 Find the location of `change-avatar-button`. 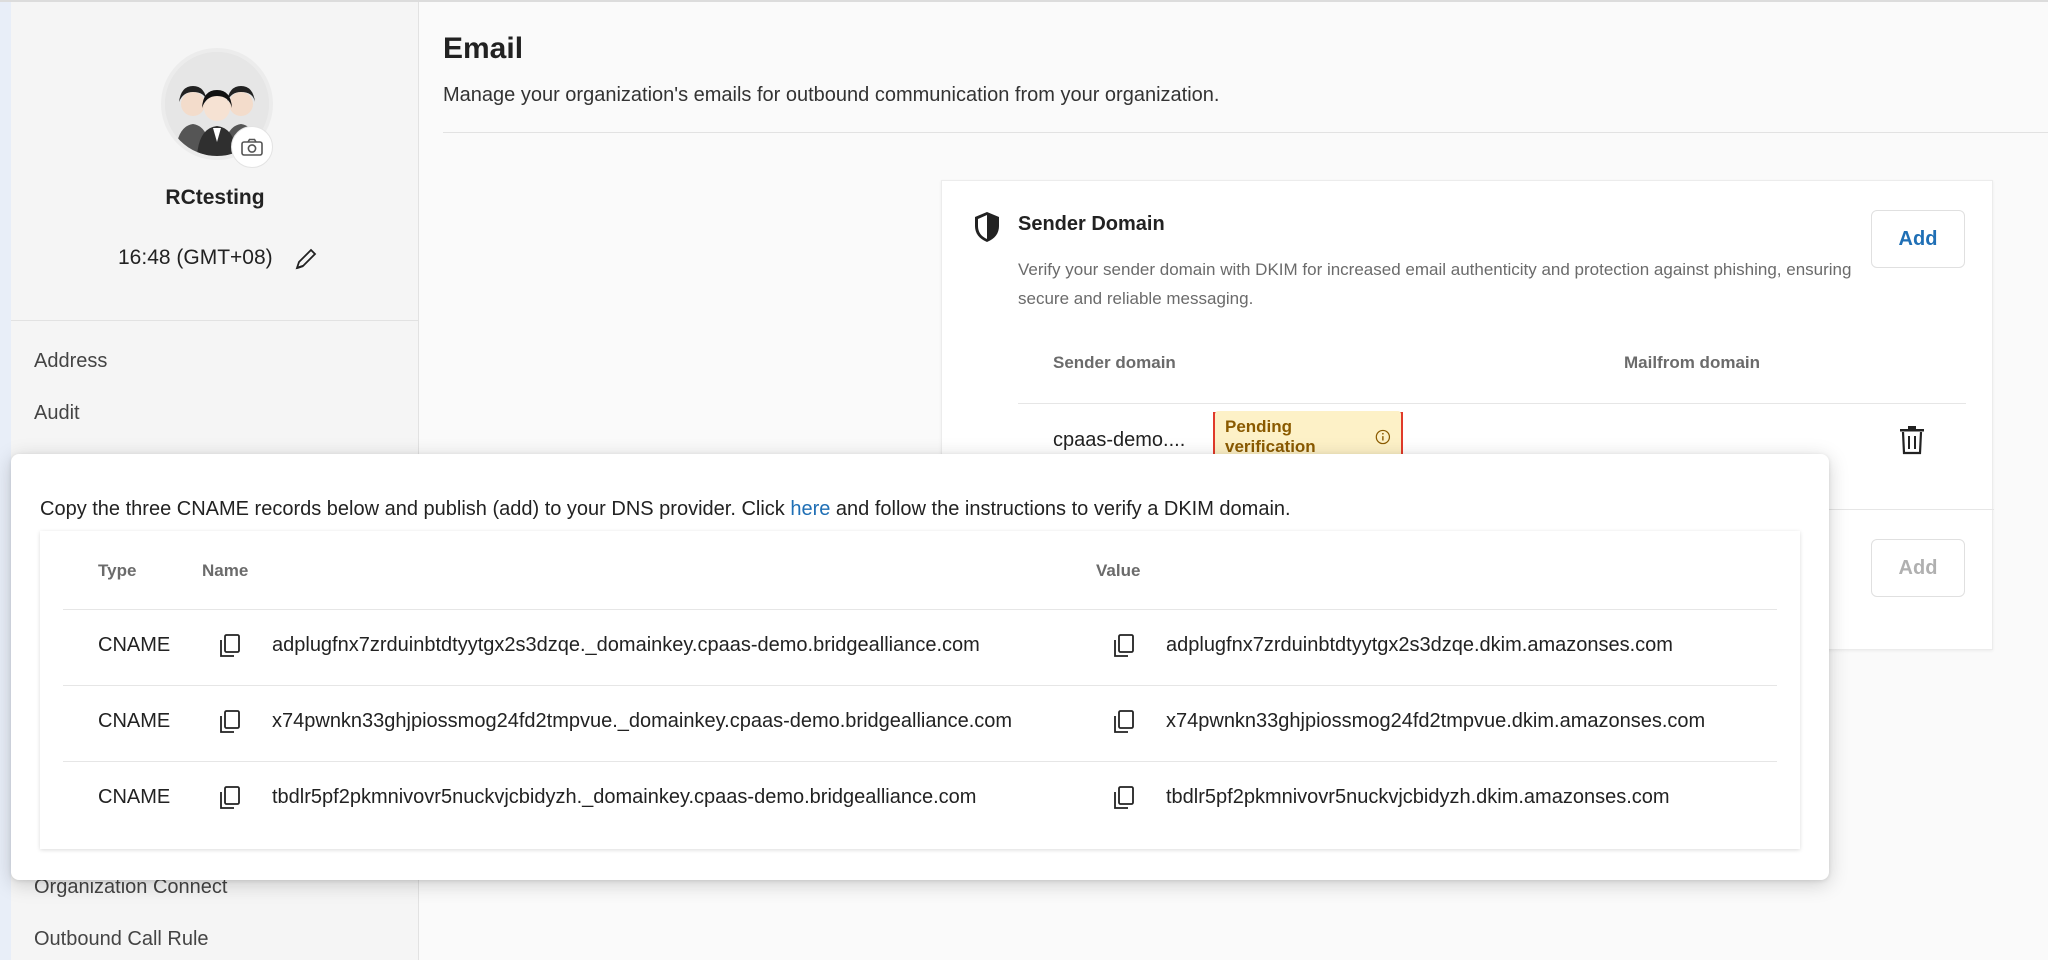

change-avatar-button is located at coordinates (252, 147).